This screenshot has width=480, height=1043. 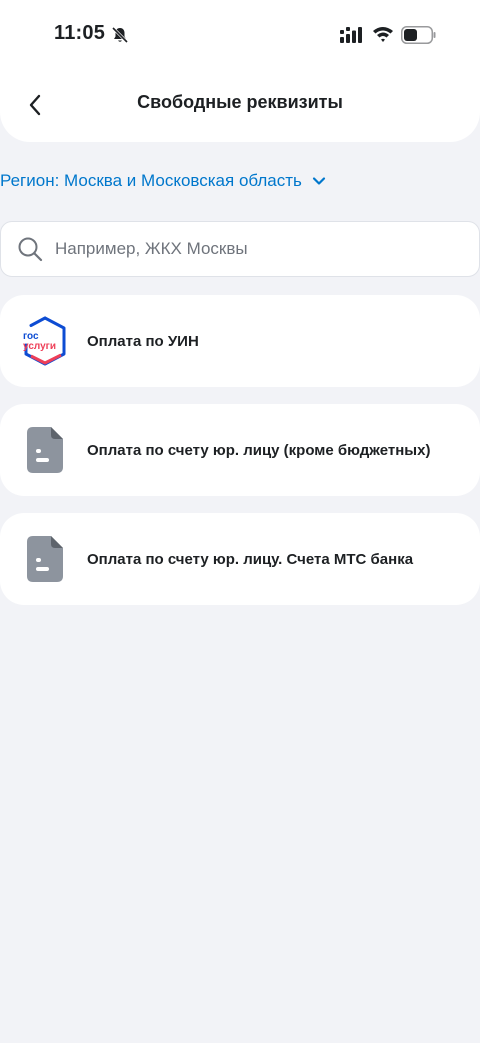 What do you see at coordinates (351, 37) in the screenshot?
I see `signal-icon` at bounding box center [351, 37].